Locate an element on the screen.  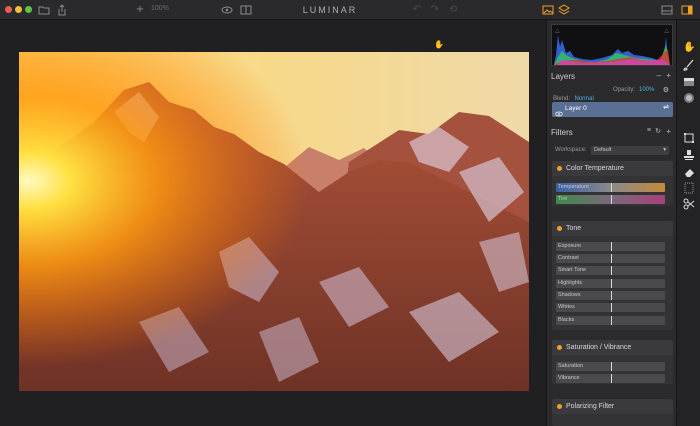
layer-visibility-eye-icon is located at coordinates (559, 114).